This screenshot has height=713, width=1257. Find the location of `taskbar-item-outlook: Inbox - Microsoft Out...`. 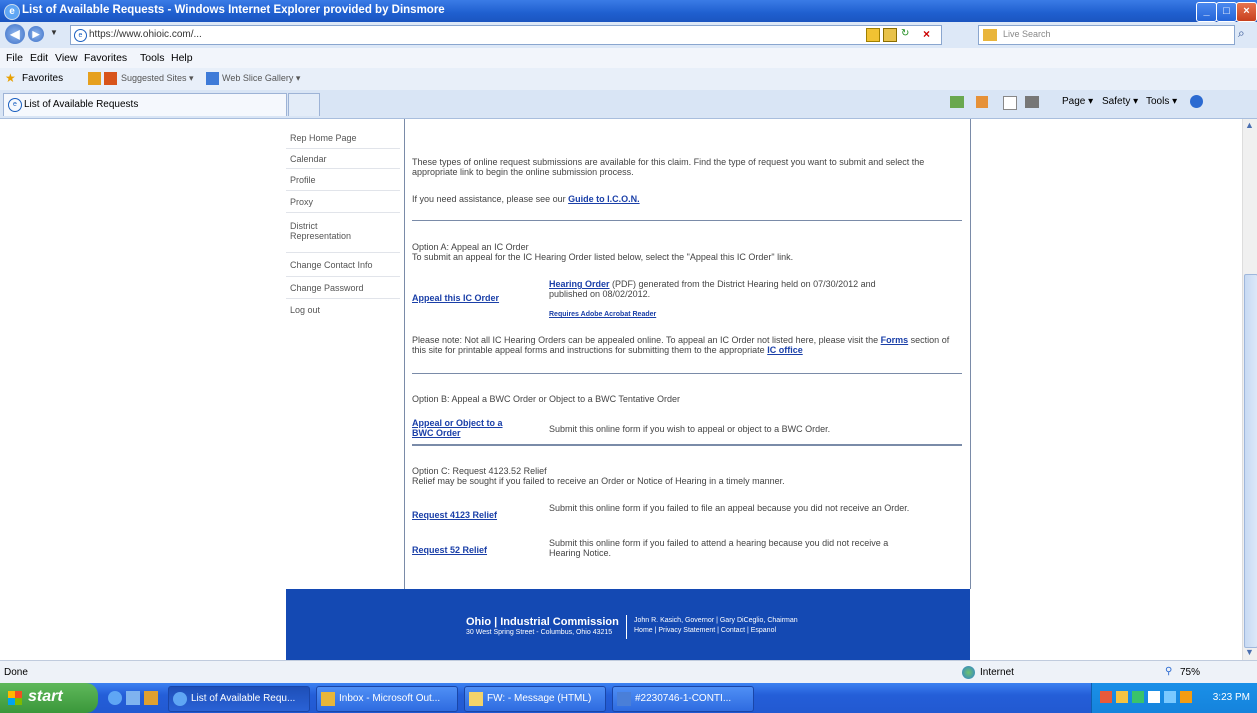

taskbar-item-outlook: Inbox - Microsoft Out... is located at coordinates (387, 699).